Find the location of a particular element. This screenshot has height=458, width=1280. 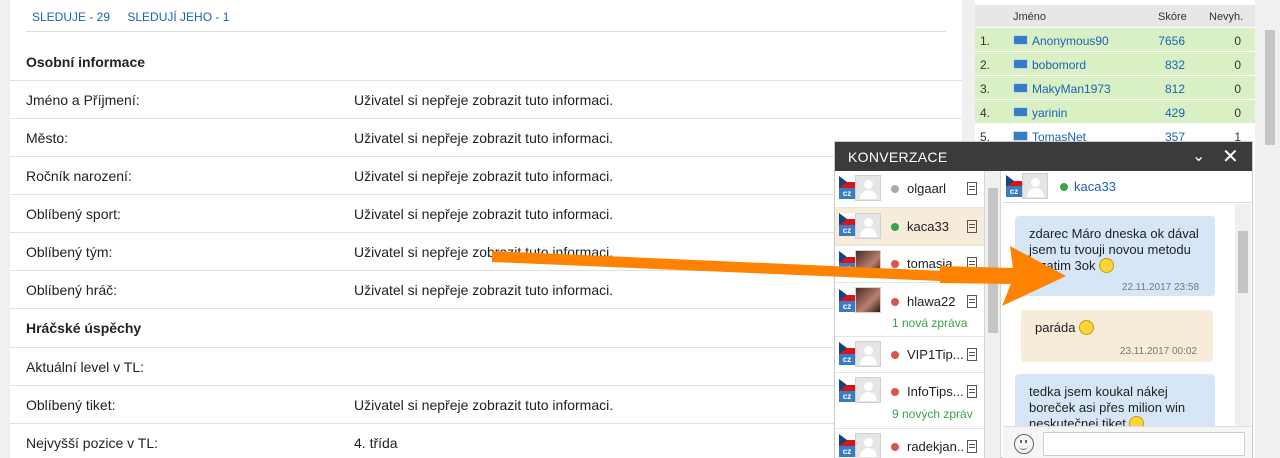

arrow-shaft is located at coordinates (718, 266).